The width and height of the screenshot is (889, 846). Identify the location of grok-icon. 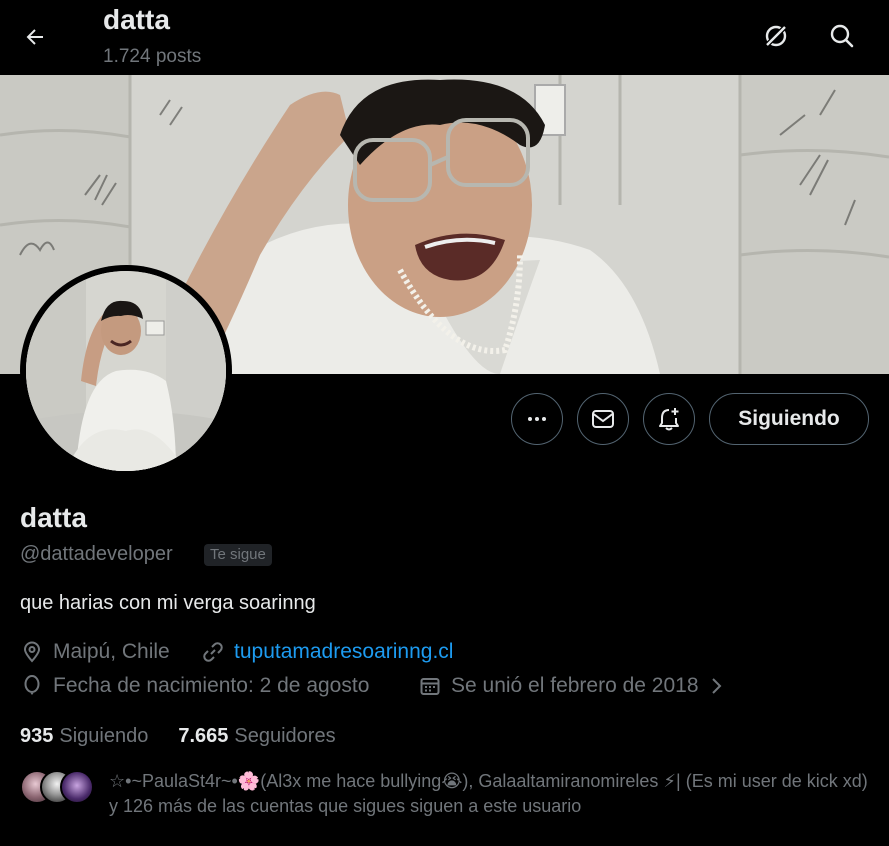
(776, 36).